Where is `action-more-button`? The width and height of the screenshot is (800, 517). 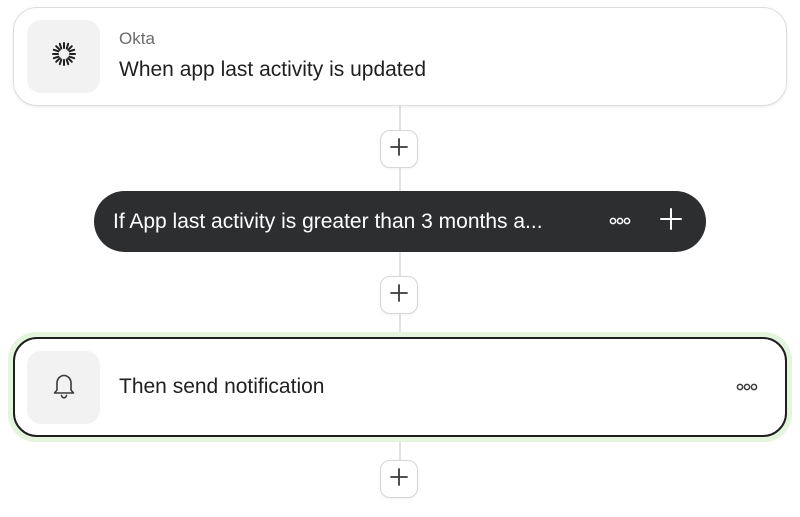 action-more-button is located at coordinates (747, 387).